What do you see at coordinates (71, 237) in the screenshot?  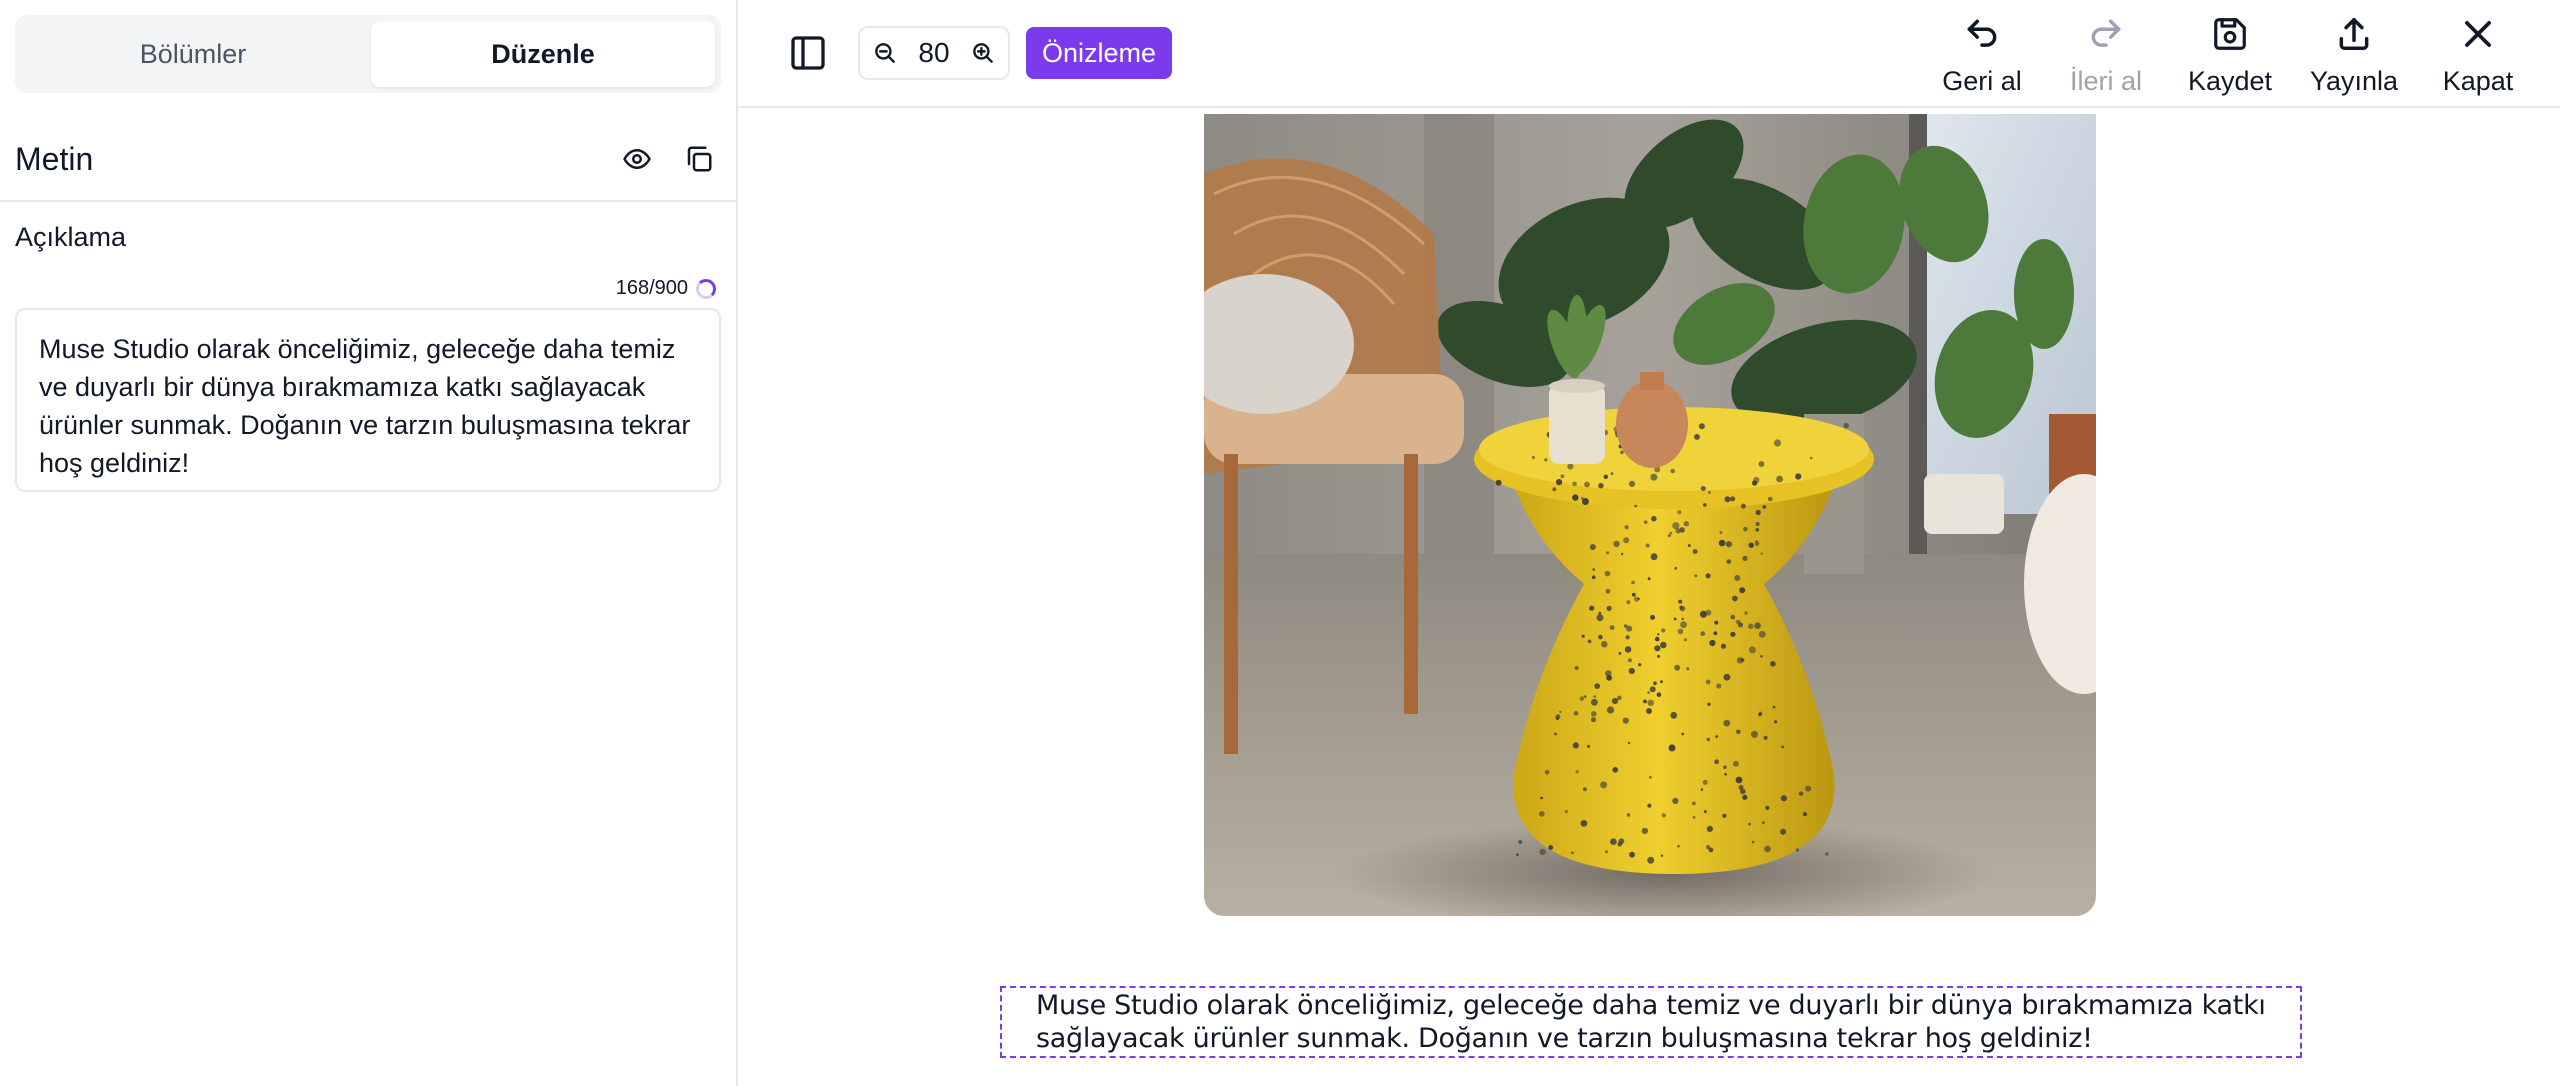 I see `description-label: Açıklama` at bounding box center [71, 237].